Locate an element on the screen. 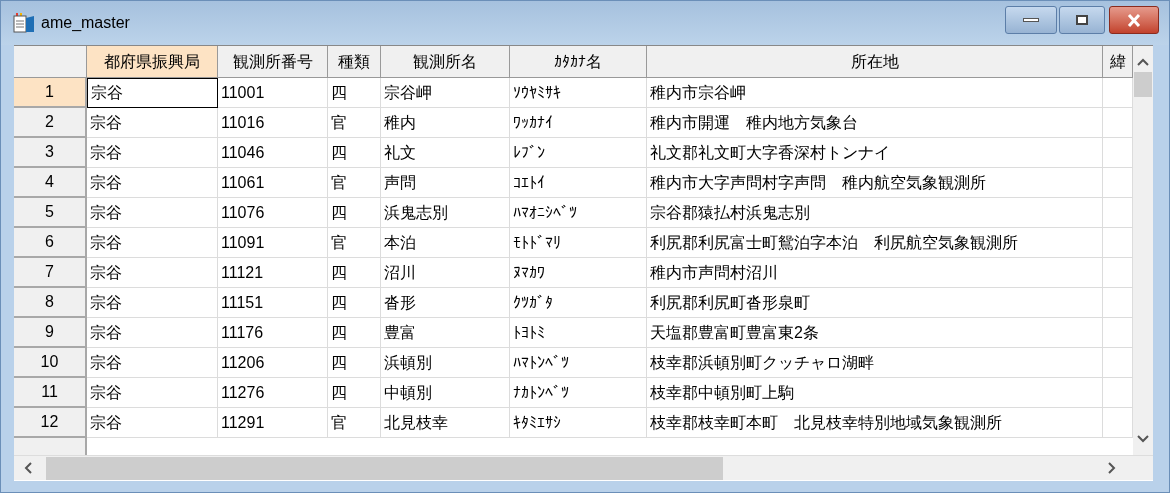  notepad-icon is located at coordinates (24, 23).